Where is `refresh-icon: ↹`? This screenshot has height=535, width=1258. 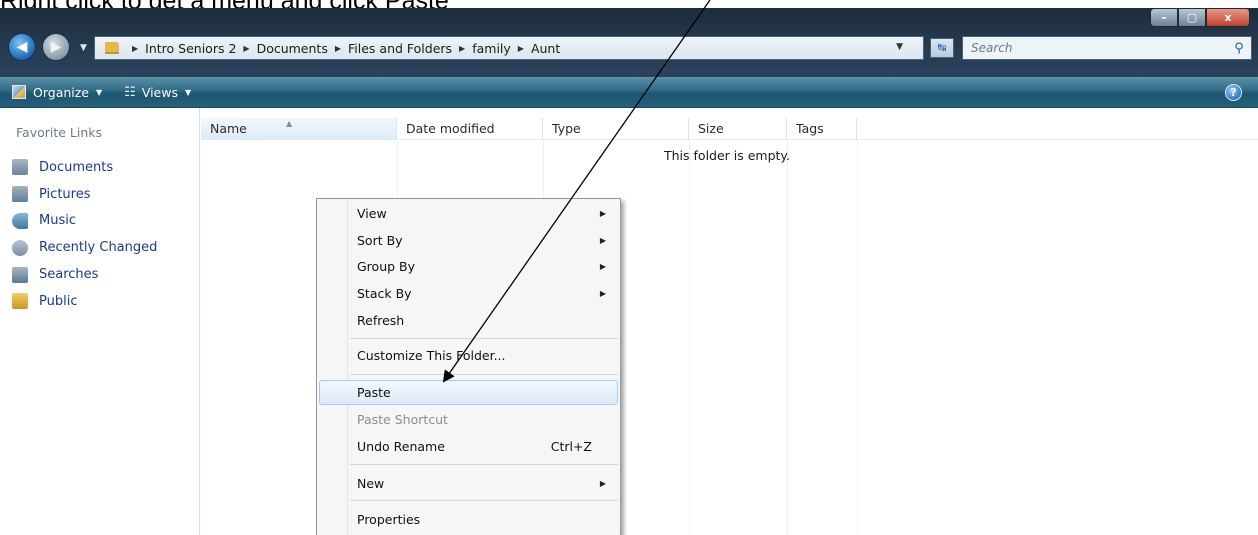 refresh-icon: ↹ is located at coordinates (942, 47).